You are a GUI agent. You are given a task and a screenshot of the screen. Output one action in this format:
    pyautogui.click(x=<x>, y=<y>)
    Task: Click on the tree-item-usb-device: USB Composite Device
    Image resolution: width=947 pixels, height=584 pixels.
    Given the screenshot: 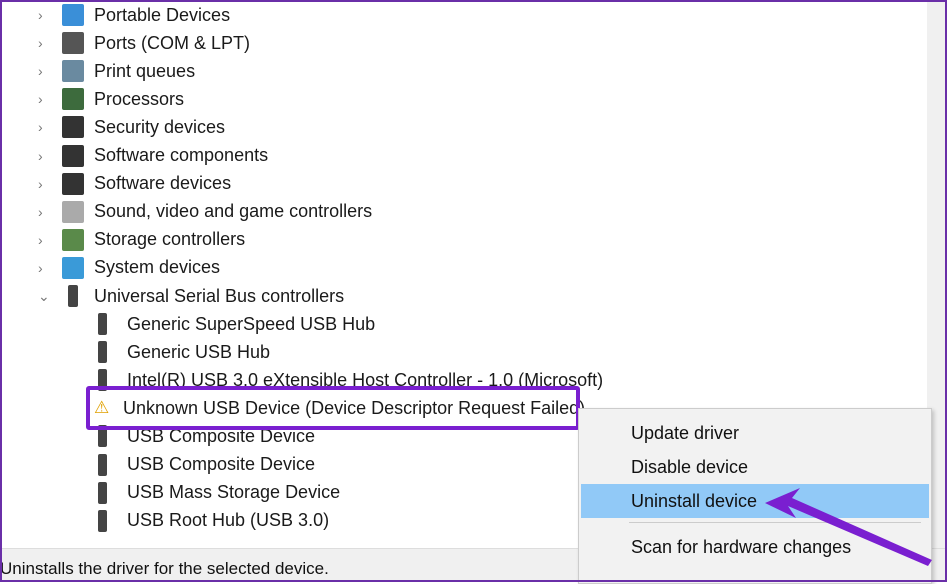 What is the action you would take?
    pyautogui.click(x=204, y=465)
    